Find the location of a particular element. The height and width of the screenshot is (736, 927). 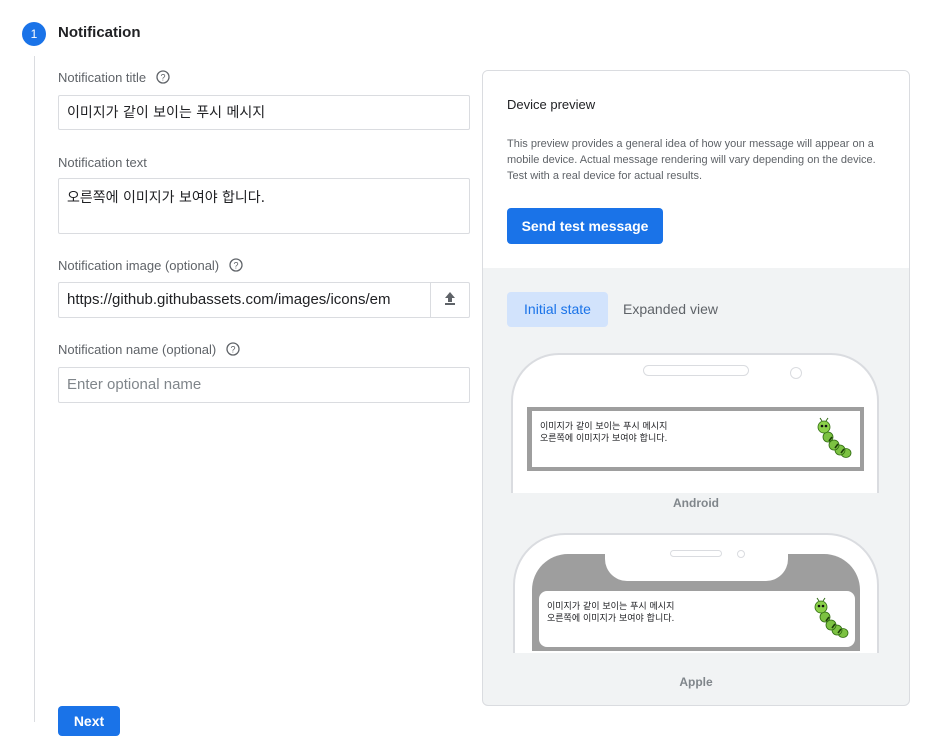

notification-title-label: Notification title is located at coordinates (102, 77).